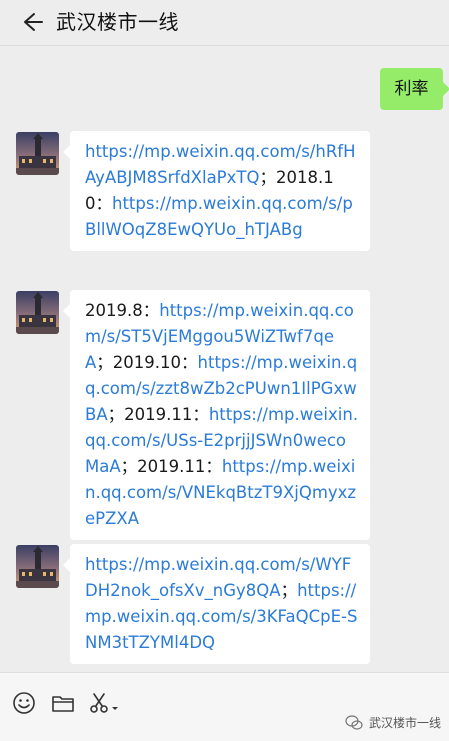 Image resolution: width=449 pixels, height=741 pixels. I want to click on chat-header: 武汉楼市一线, so click(224, 23).